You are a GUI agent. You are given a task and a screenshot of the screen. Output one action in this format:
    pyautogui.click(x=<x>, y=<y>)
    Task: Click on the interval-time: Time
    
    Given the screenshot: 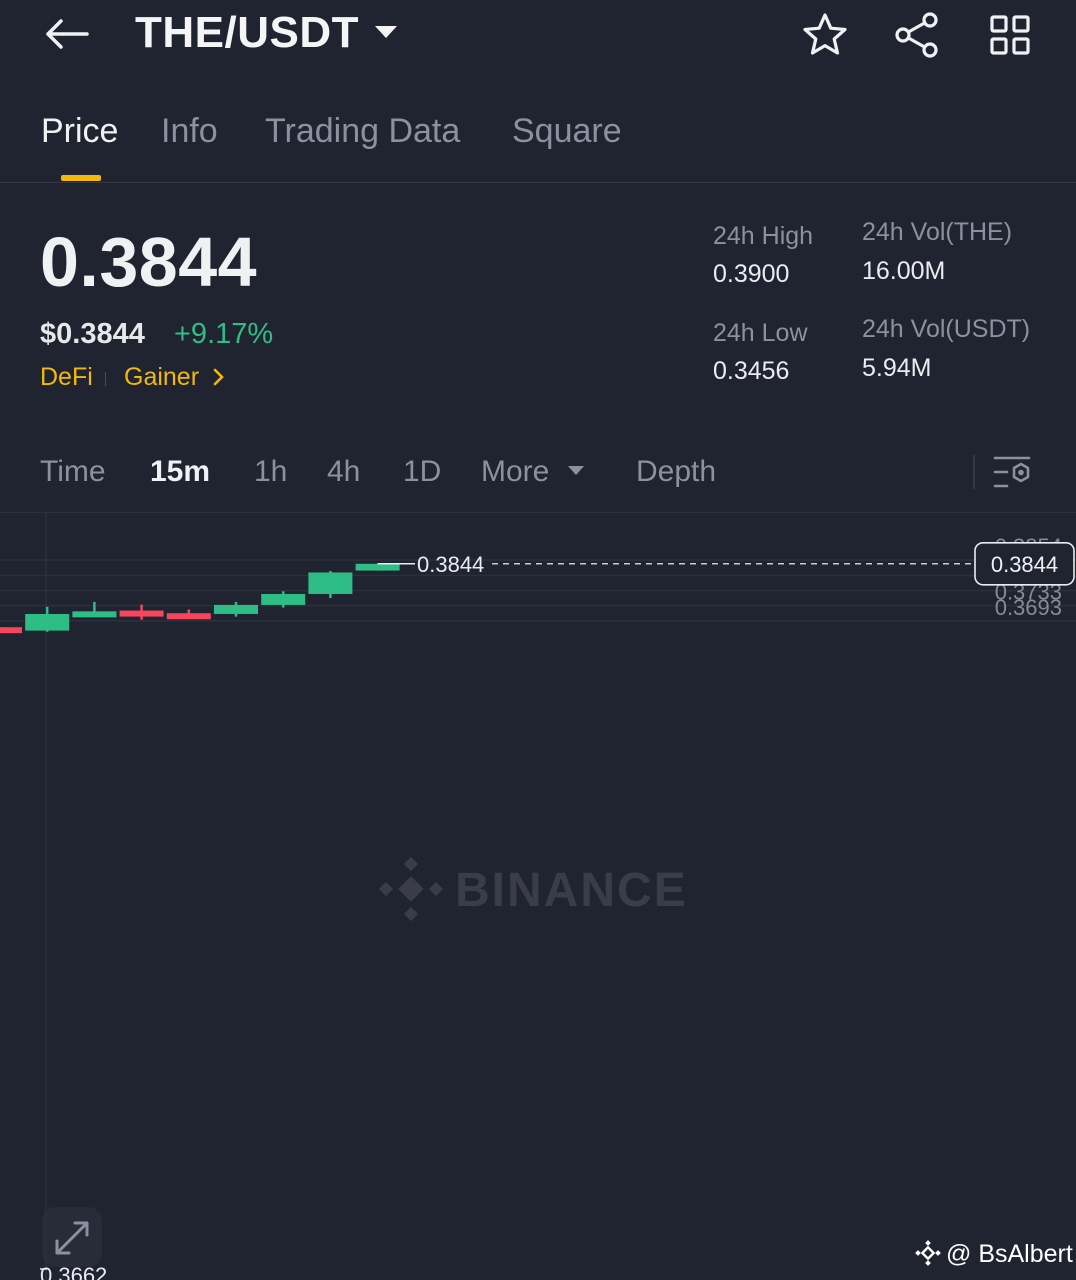 What is the action you would take?
    pyautogui.click(x=73, y=472)
    